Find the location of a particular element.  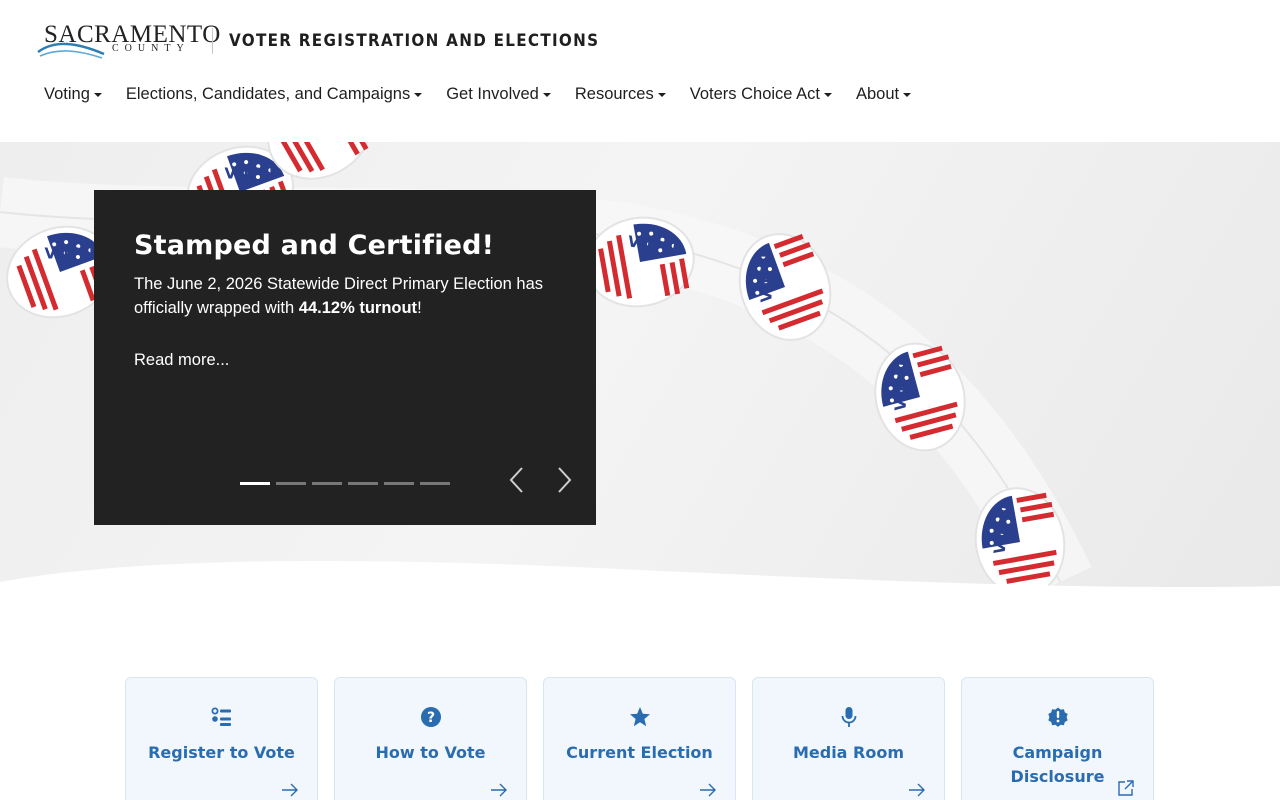

current-election-card: Current Election is located at coordinates (639, 738).